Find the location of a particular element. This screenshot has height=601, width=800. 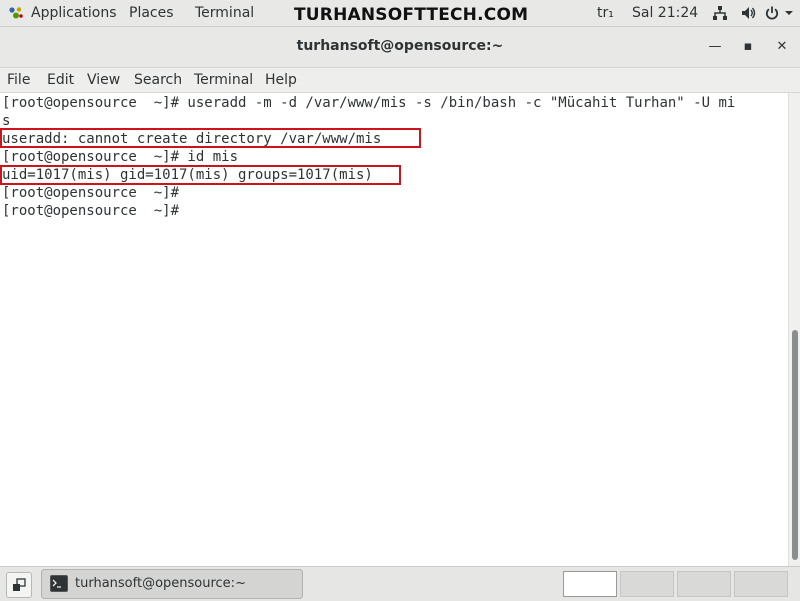

power-icon is located at coordinates (772, 13).